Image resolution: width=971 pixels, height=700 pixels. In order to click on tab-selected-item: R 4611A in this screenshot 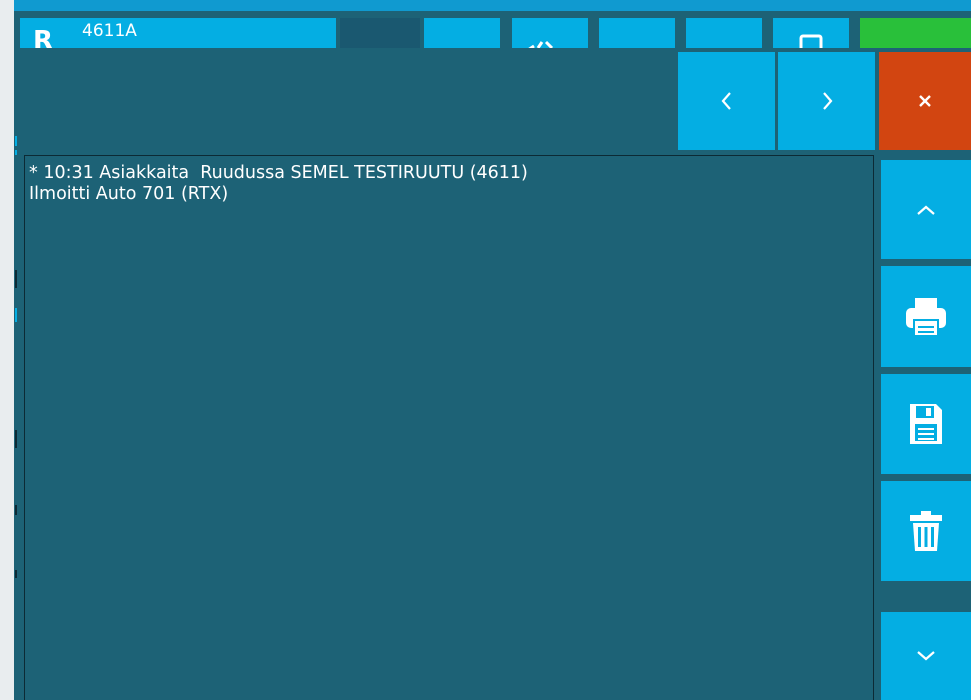, I will do `click(178, 36)`.